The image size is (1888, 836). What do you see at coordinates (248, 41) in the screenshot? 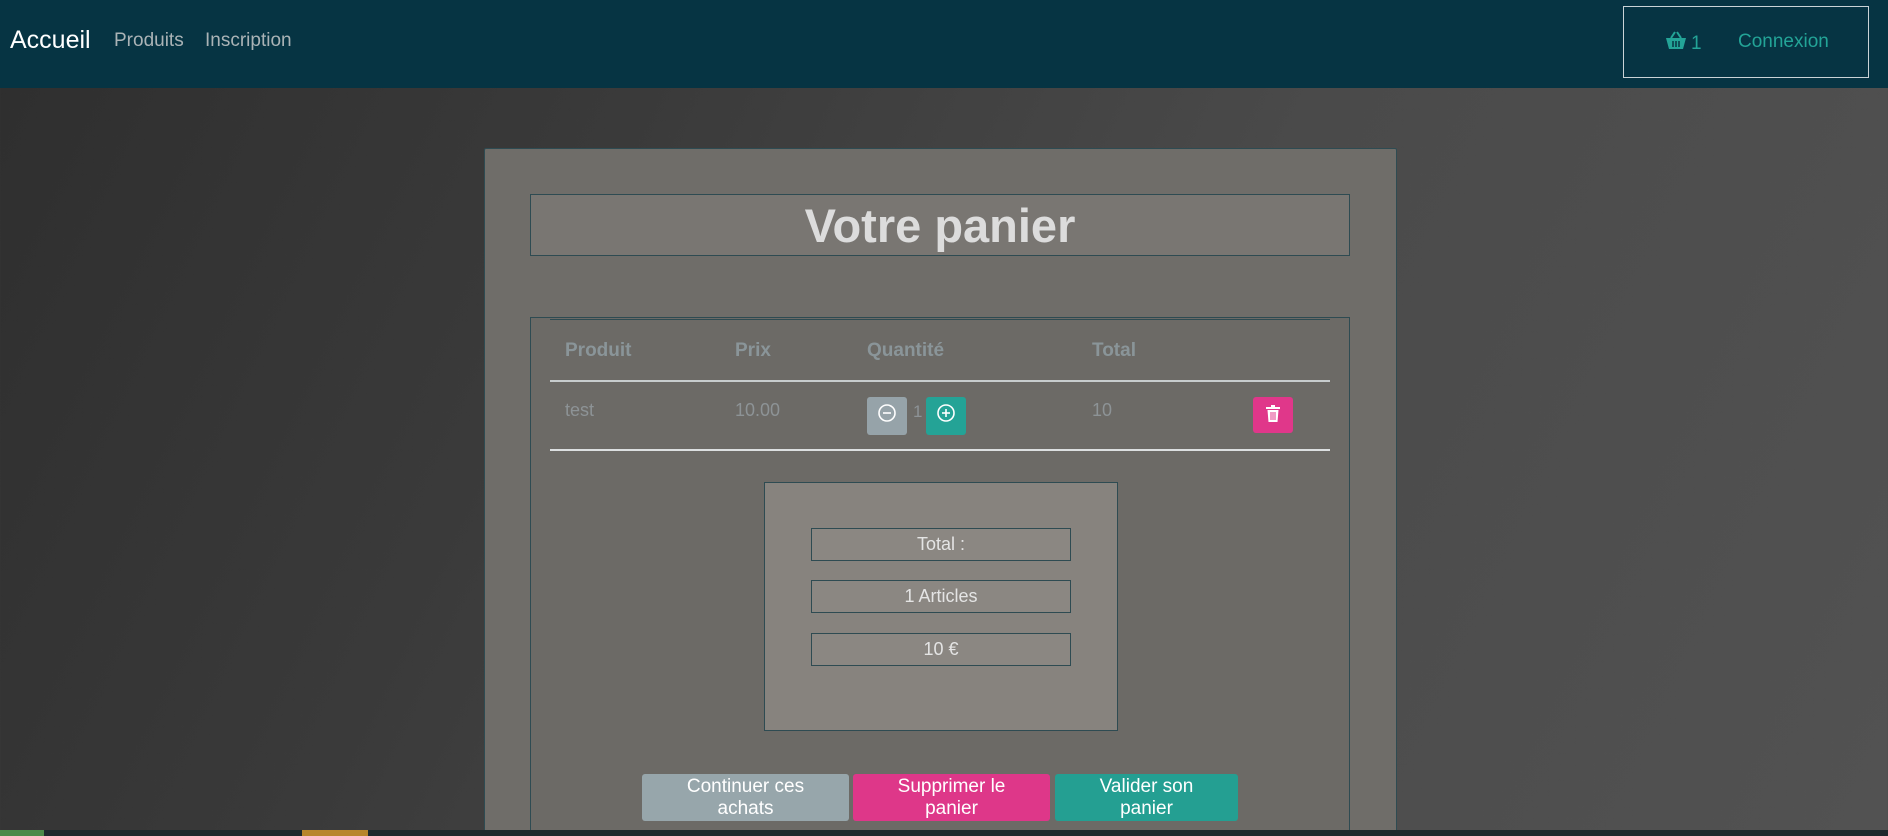
I see `nav-link-inscription: Inscription` at bounding box center [248, 41].